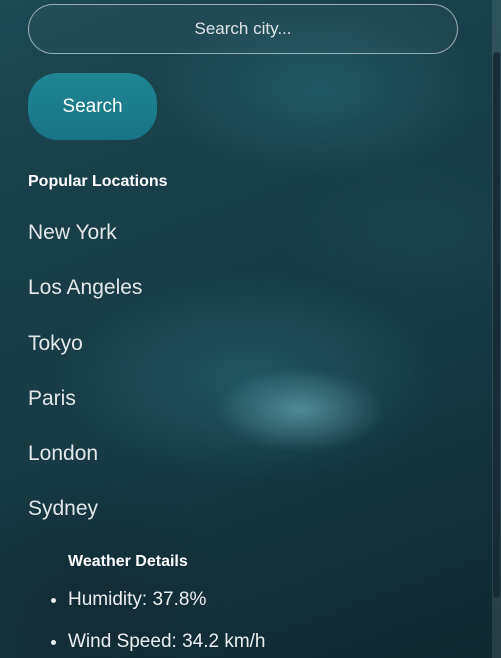 The height and width of the screenshot is (658, 501). I want to click on humidity-item: Humidity: 37.8%, so click(167, 609).